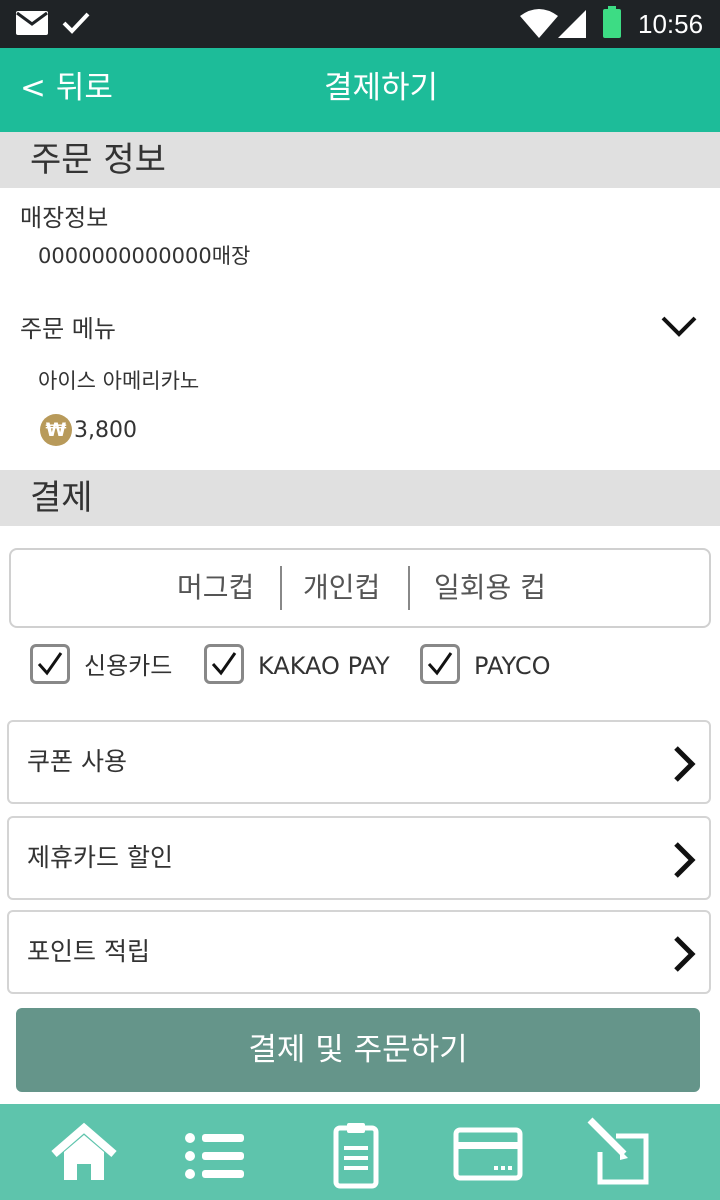 This screenshot has width=720, height=1200. Describe the element at coordinates (88, 951) in the screenshot. I see `points-label: 포인트 적립` at that location.